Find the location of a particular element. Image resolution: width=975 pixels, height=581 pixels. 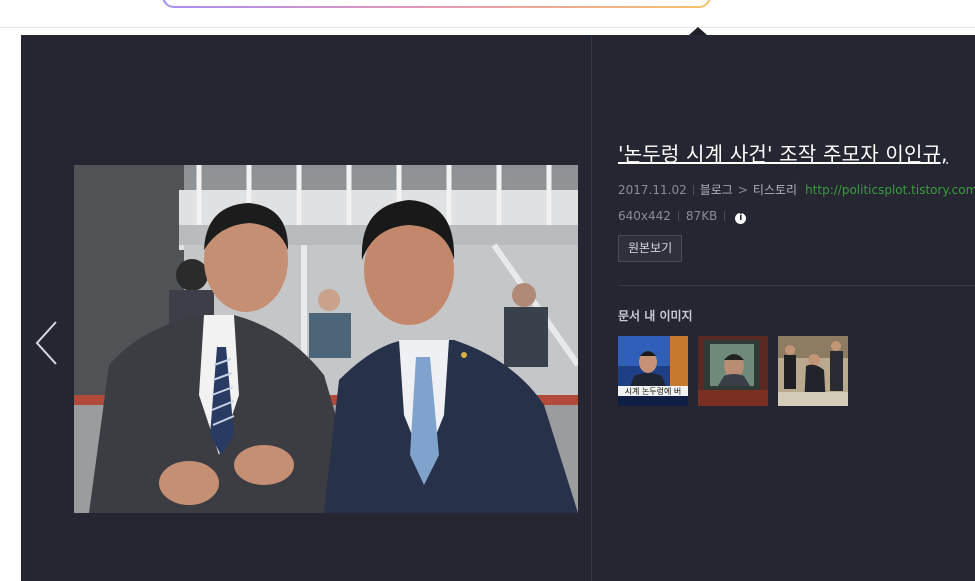

search-box is located at coordinates (436, 4).